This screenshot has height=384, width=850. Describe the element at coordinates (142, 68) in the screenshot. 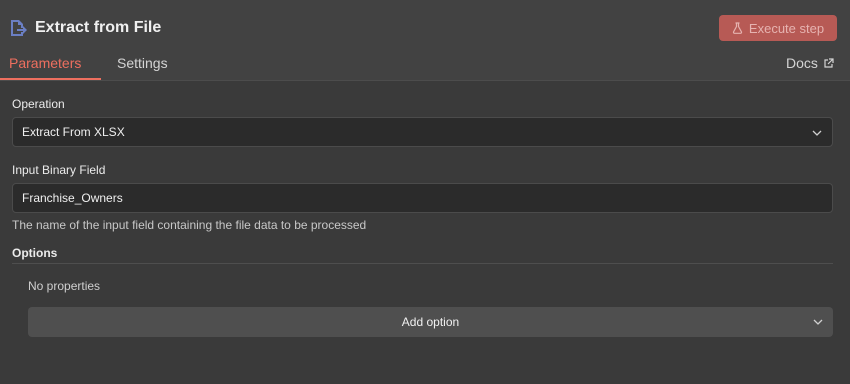

I see `tab-settings: Settings` at that location.